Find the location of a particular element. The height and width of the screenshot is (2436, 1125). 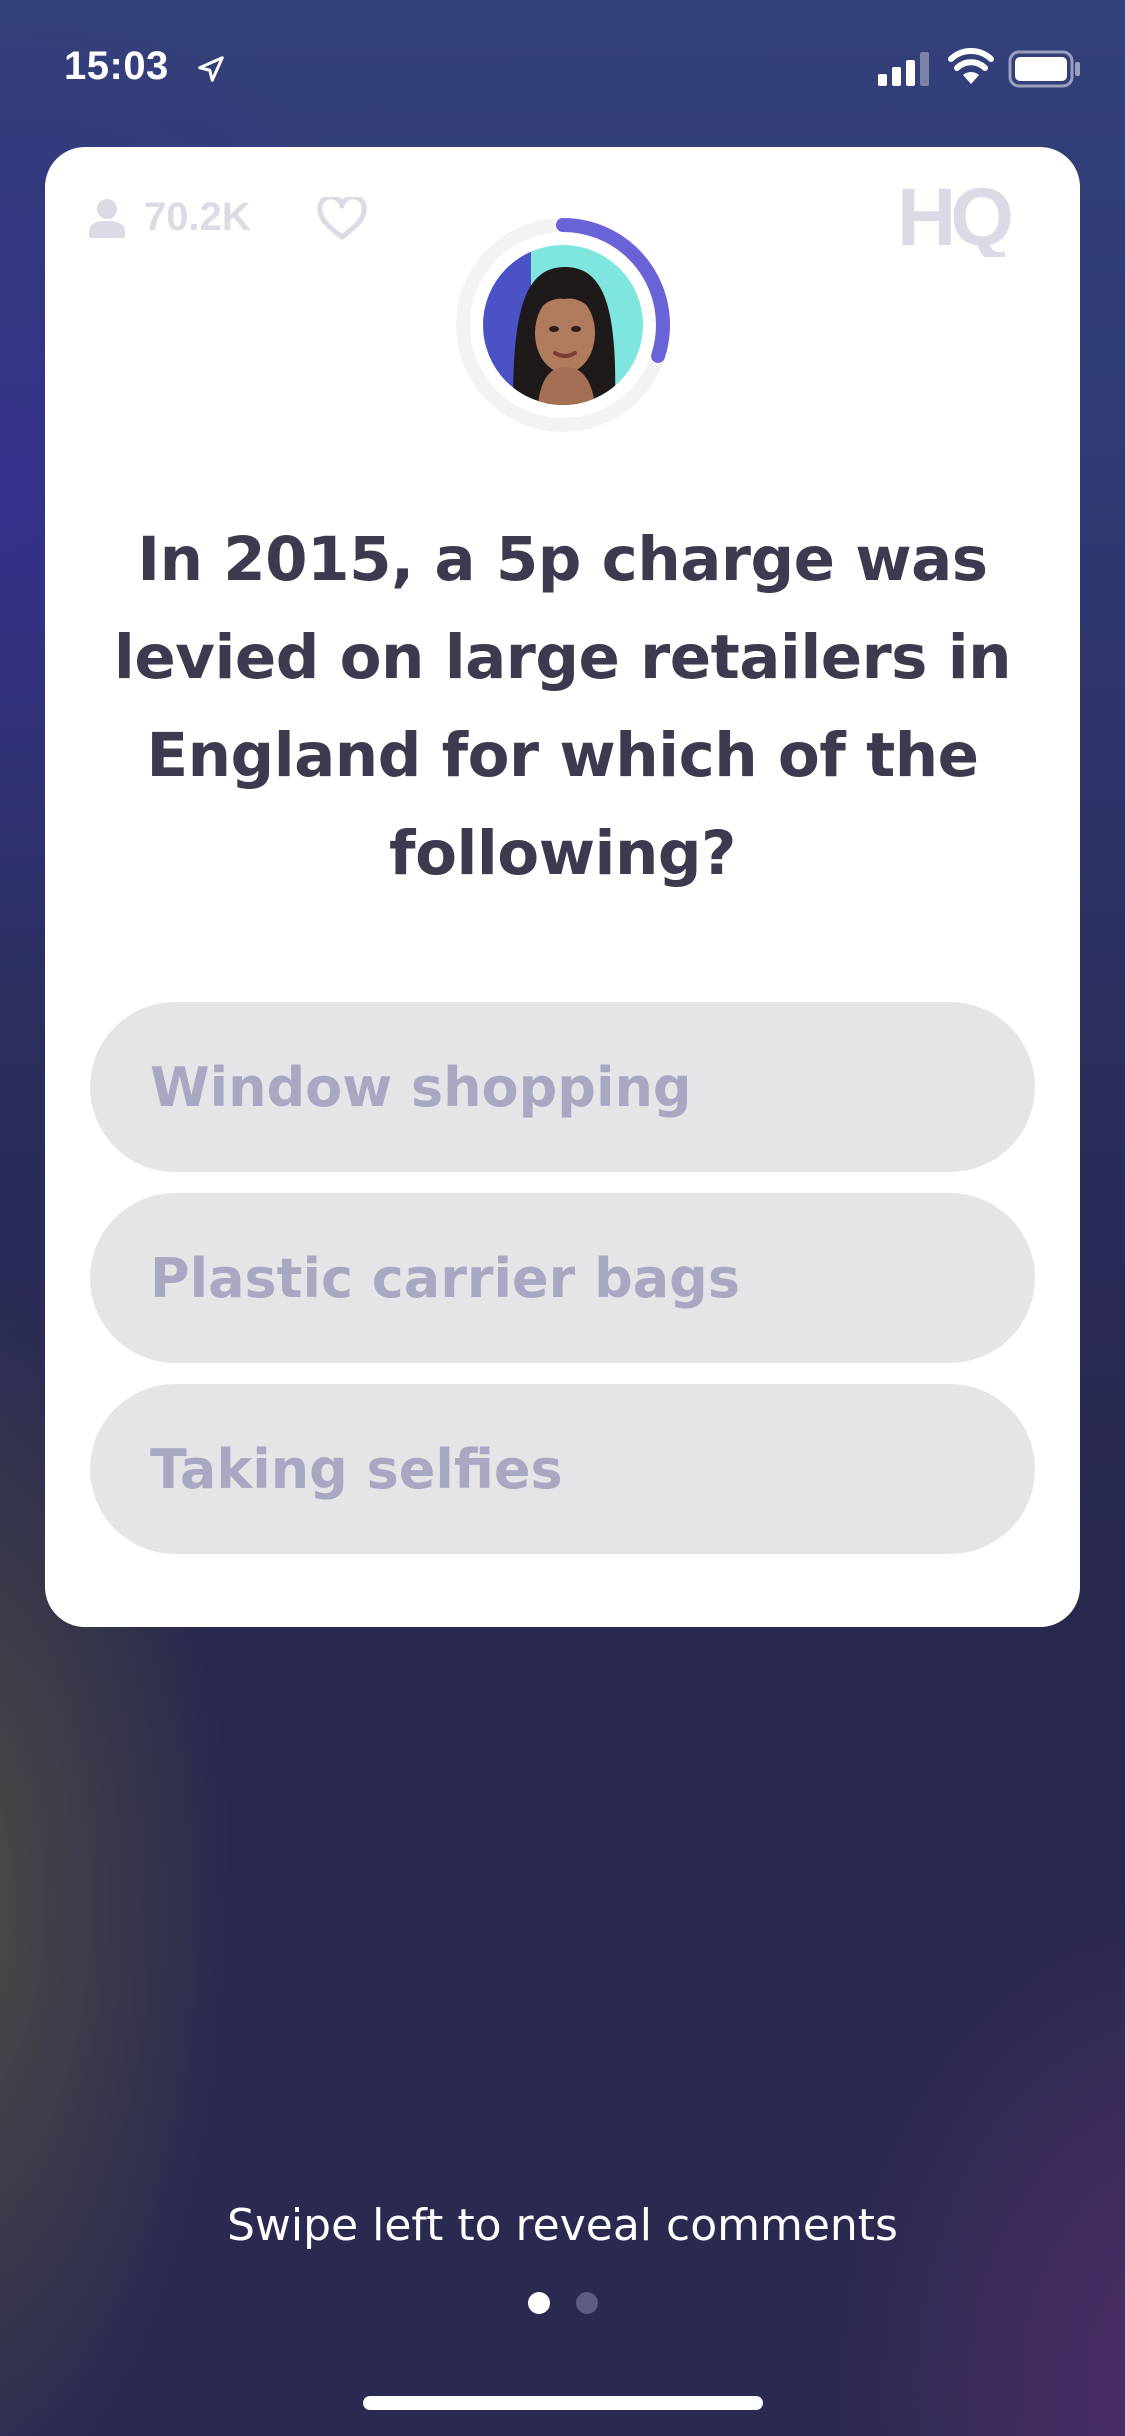

home-indicator is located at coordinates (563, 2403).